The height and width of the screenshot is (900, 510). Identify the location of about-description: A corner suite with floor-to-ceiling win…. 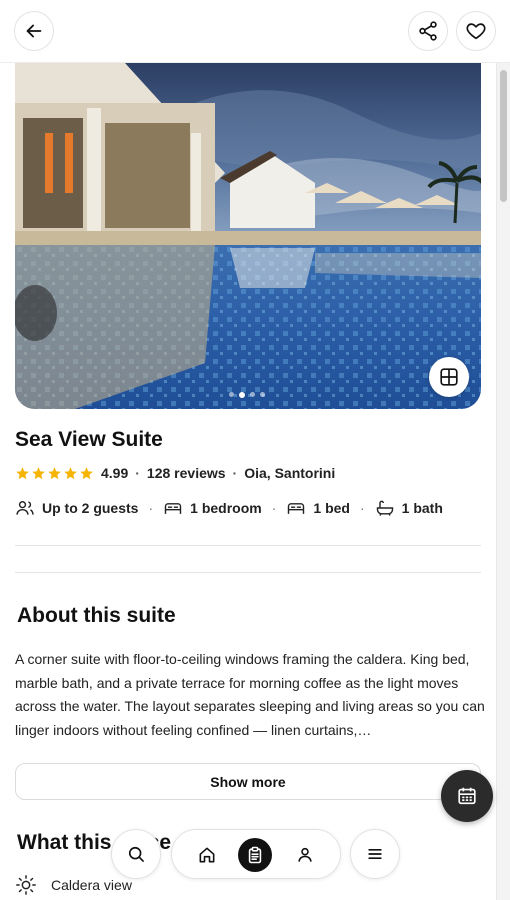
(250, 694).